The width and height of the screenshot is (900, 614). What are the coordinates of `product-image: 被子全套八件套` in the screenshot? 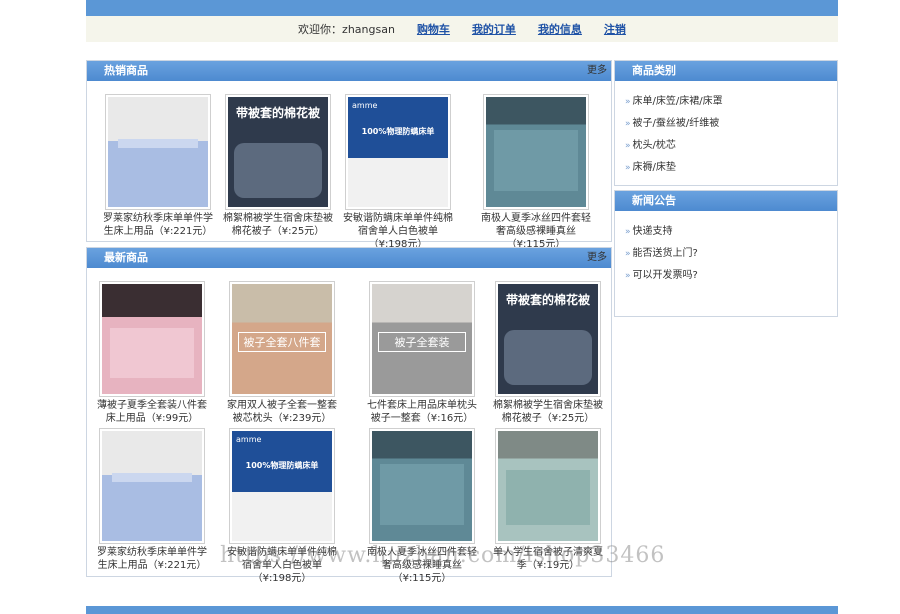 It's located at (282, 339).